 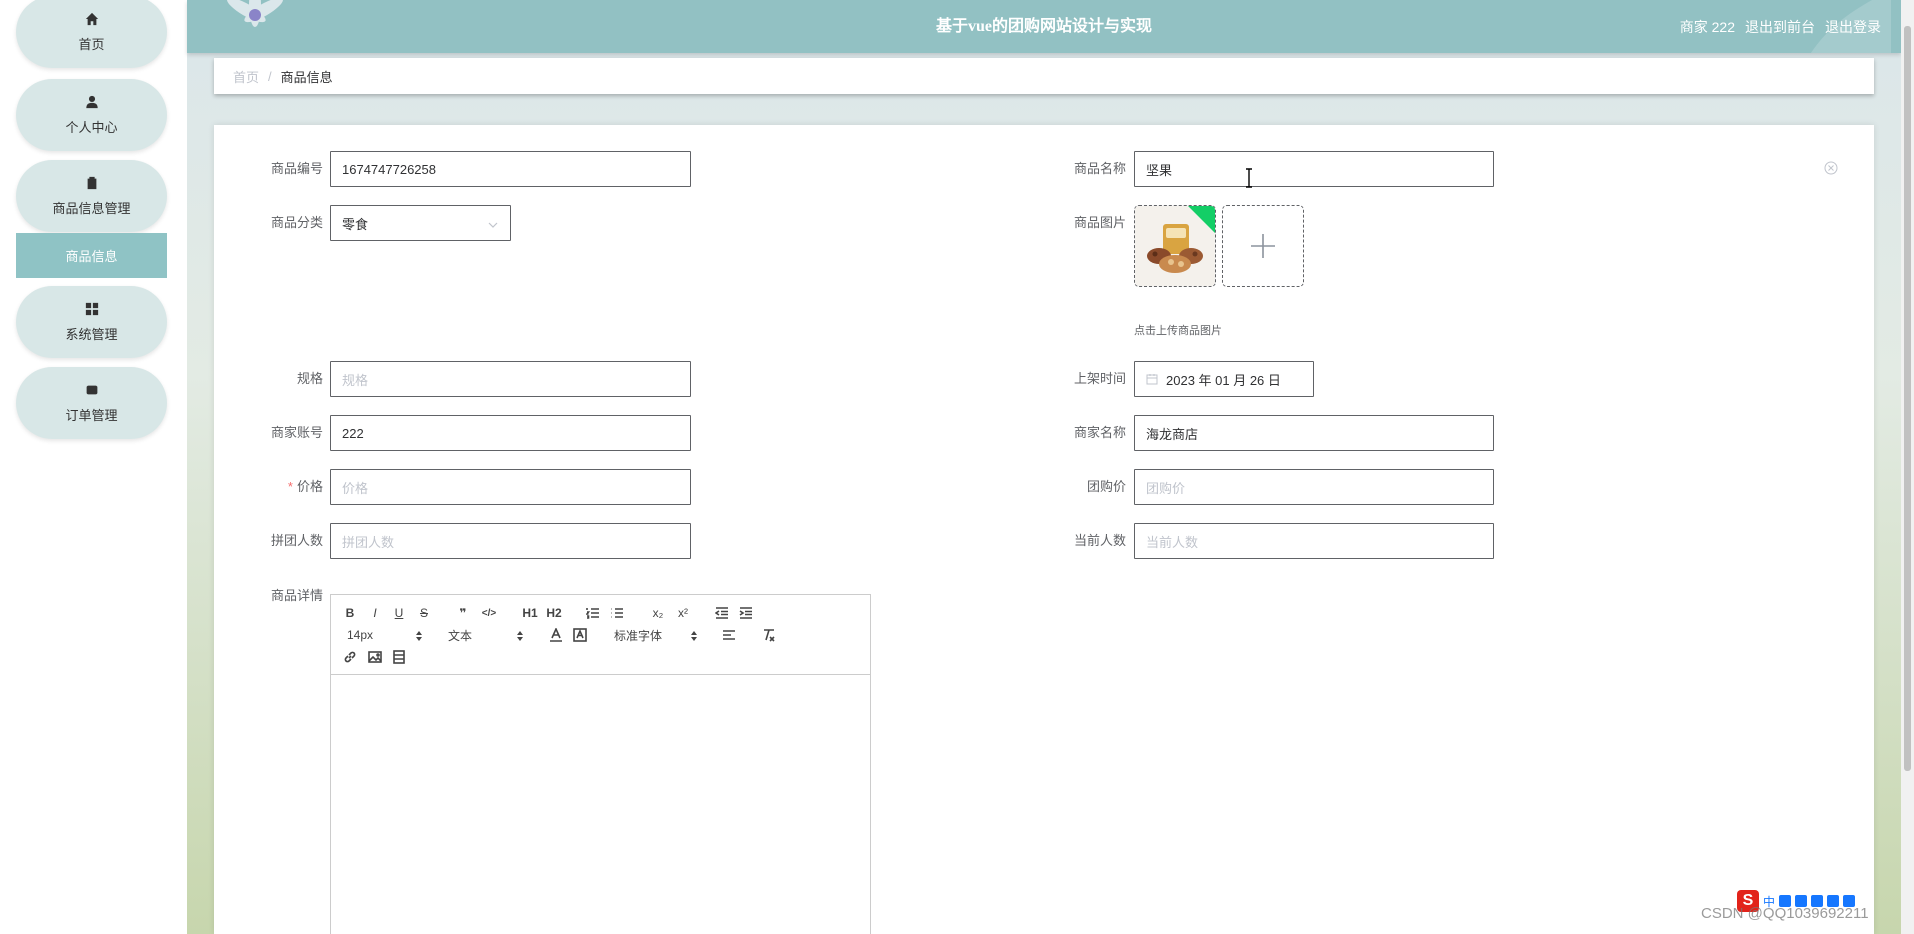 I want to click on block-type-value: 文本, so click(x=460, y=635).